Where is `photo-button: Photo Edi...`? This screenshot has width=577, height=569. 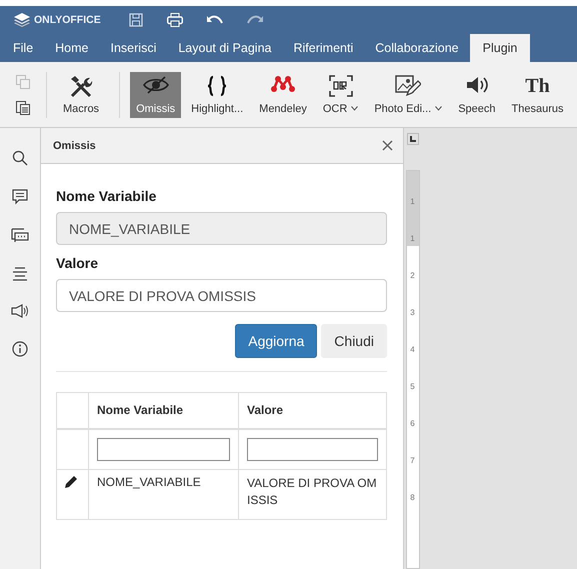 photo-button: Photo Edi... is located at coordinates (408, 95).